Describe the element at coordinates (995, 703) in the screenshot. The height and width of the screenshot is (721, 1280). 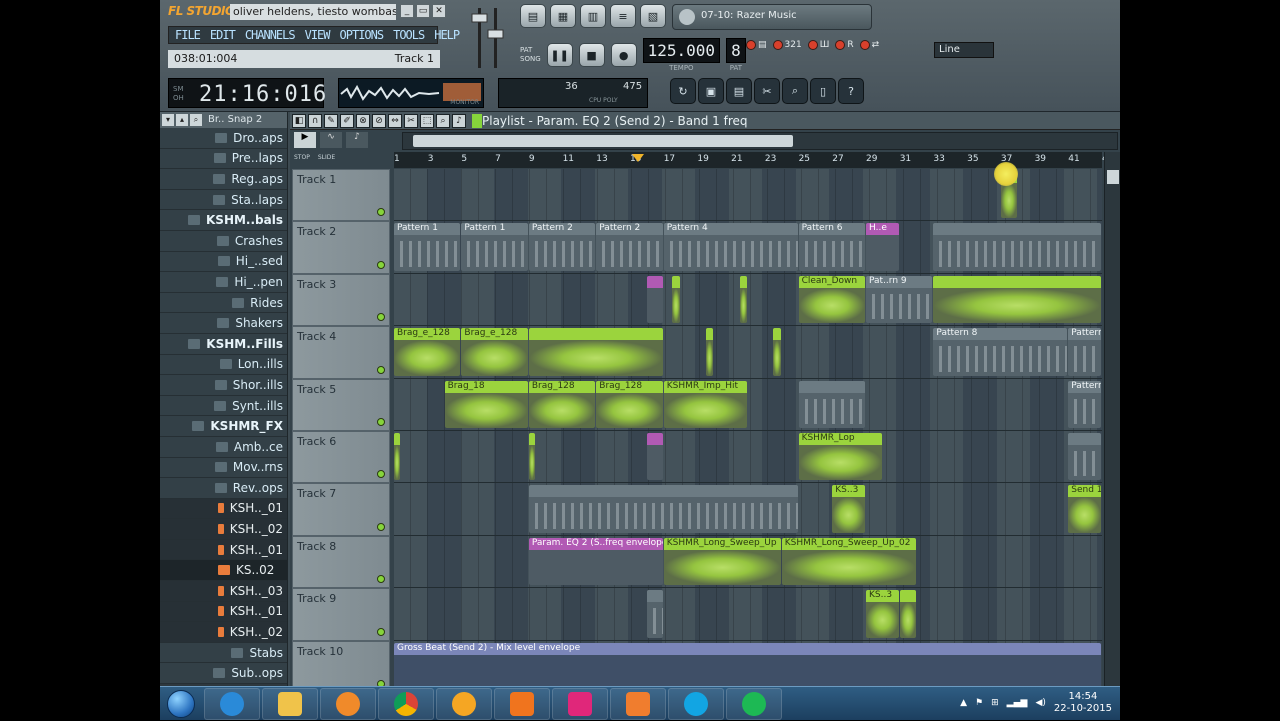
I see `windows-tray-icon: ⊞` at that location.